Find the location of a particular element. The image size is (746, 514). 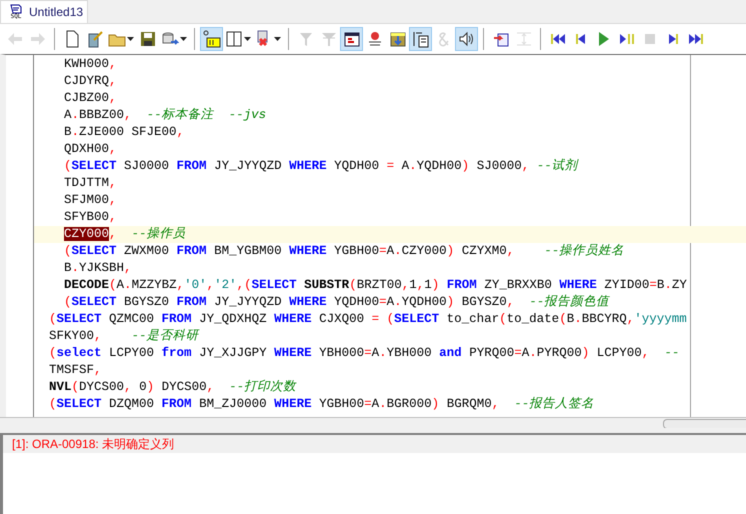

text-highlight-icon is located at coordinates (211, 39).